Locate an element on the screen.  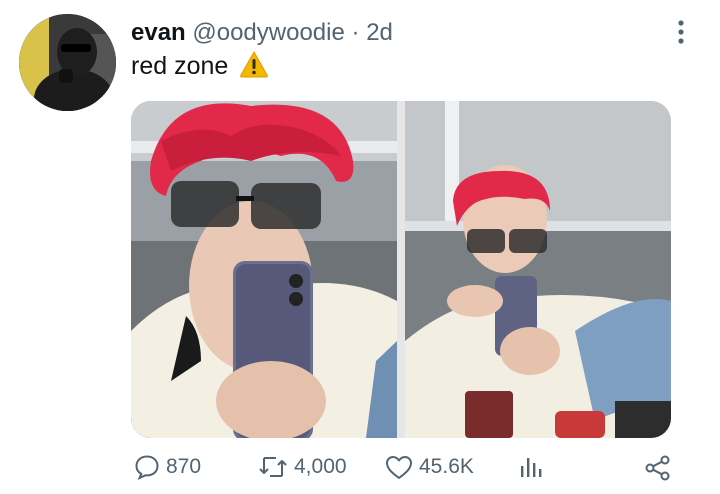
reply-icon is located at coordinates (147, 467).